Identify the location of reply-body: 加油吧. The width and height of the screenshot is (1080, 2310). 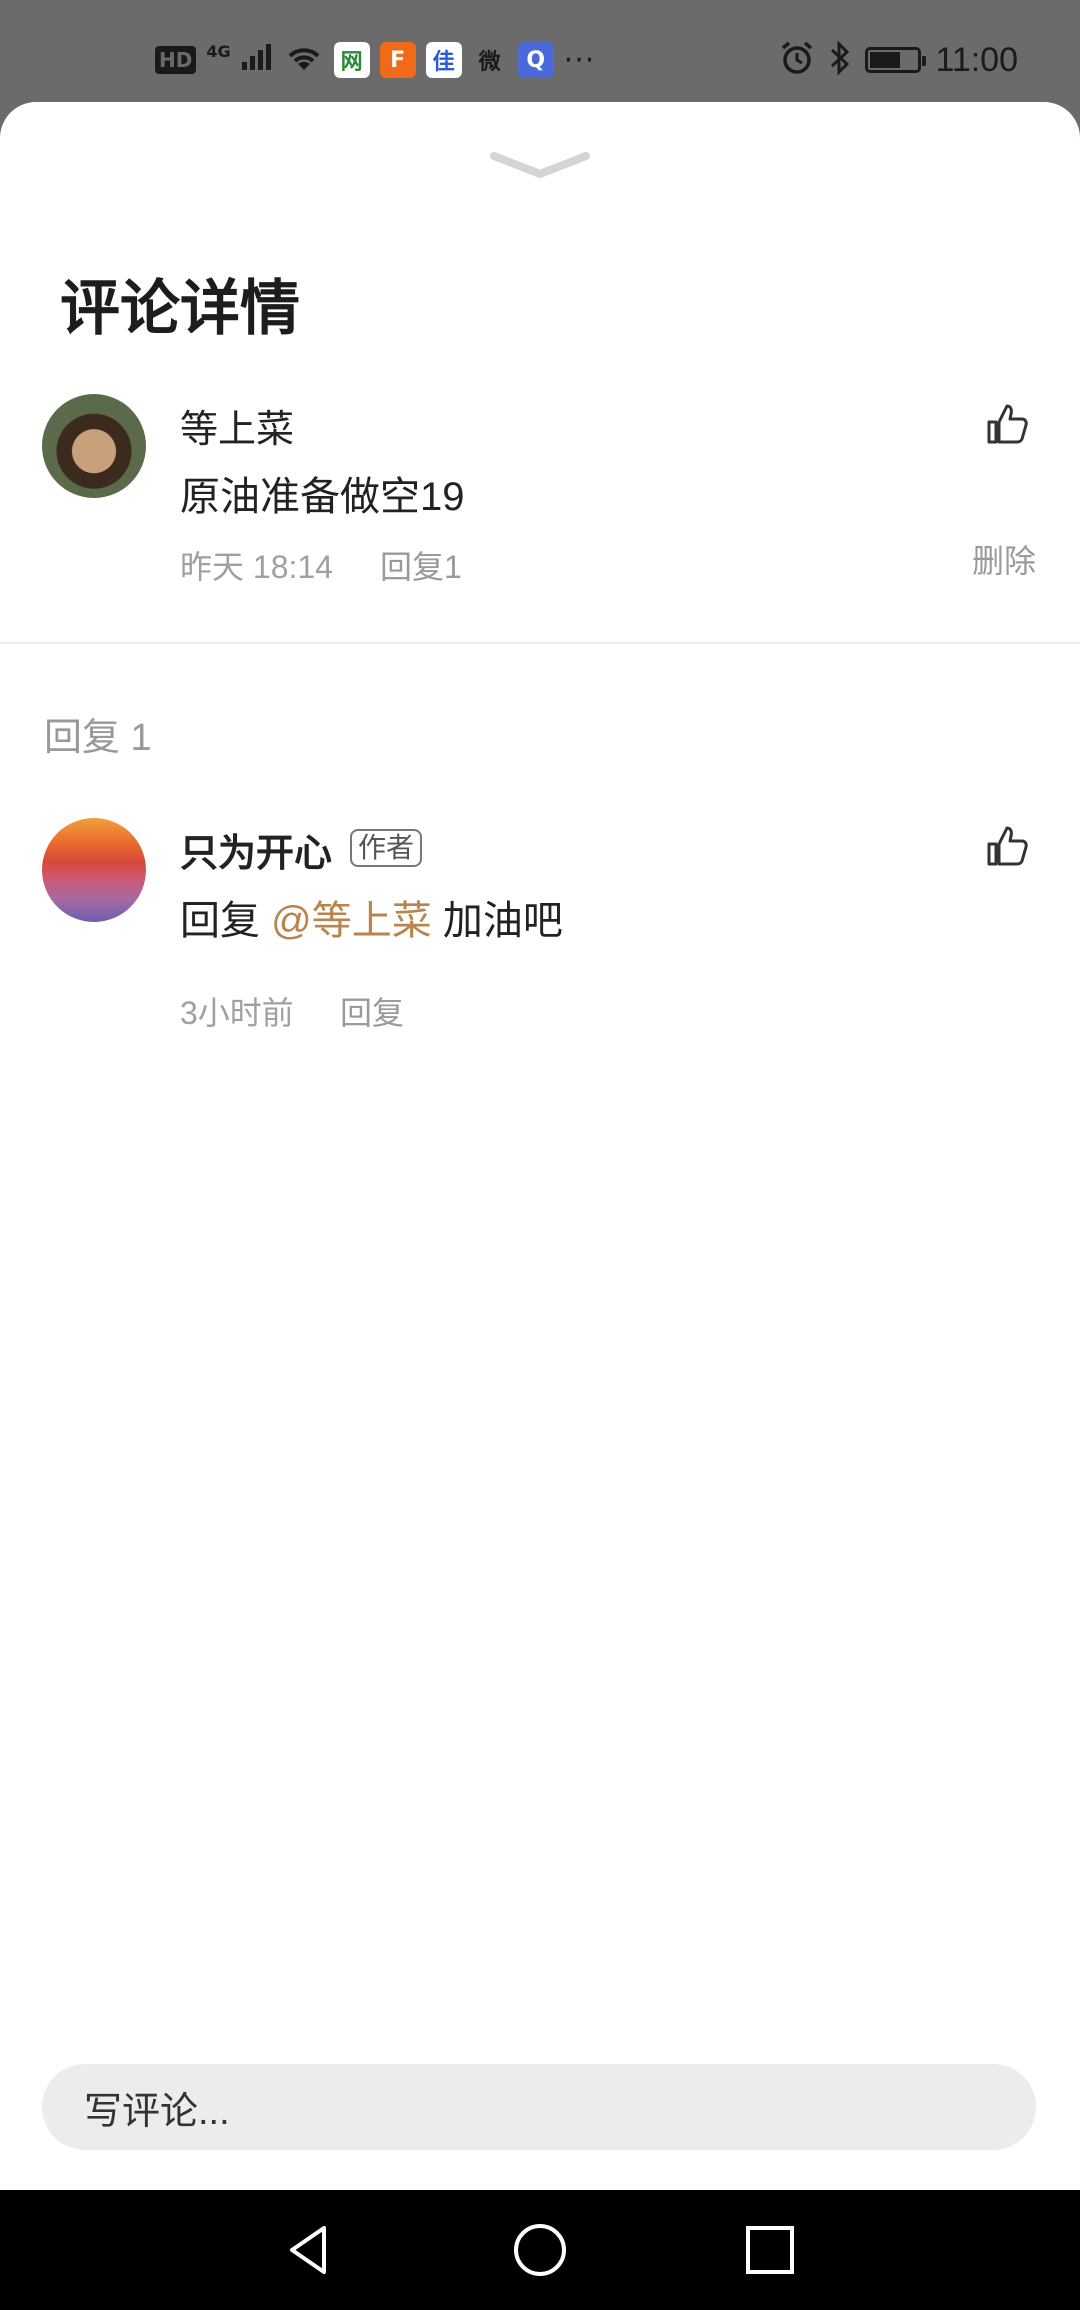
(502, 921).